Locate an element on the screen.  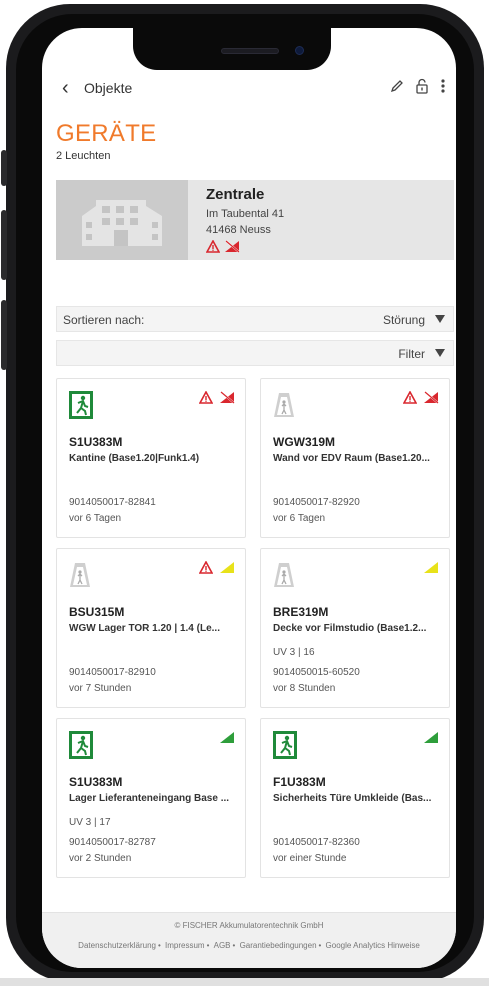
sort-value: Störung is located at coordinates (403, 320).